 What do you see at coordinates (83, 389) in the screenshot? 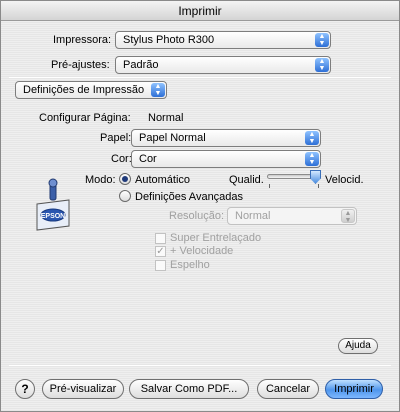
I see `preview-button: Pré-visualizar` at bounding box center [83, 389].